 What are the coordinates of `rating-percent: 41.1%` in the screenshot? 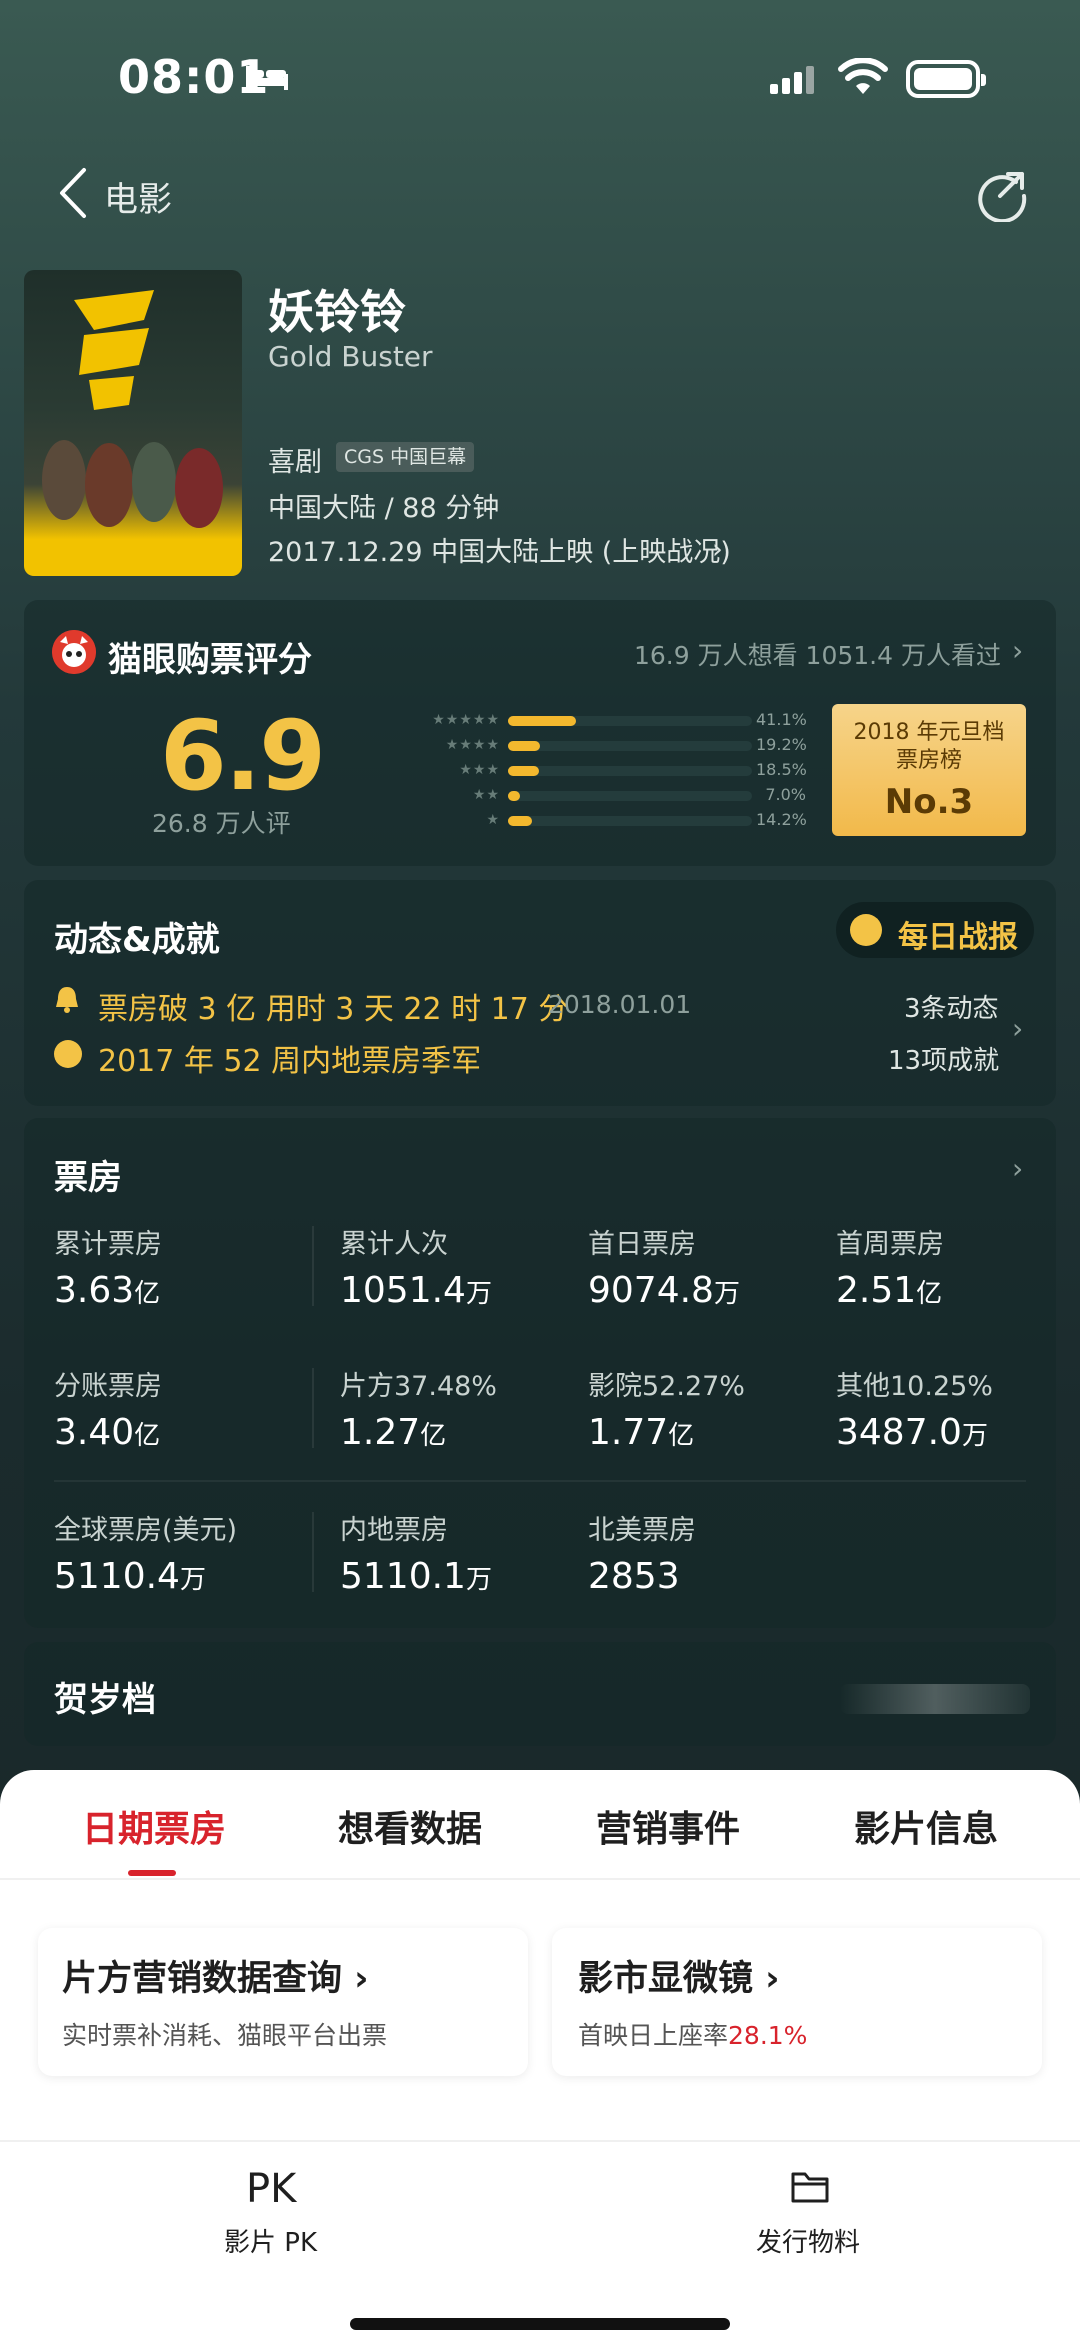 It's located at (781, 719).